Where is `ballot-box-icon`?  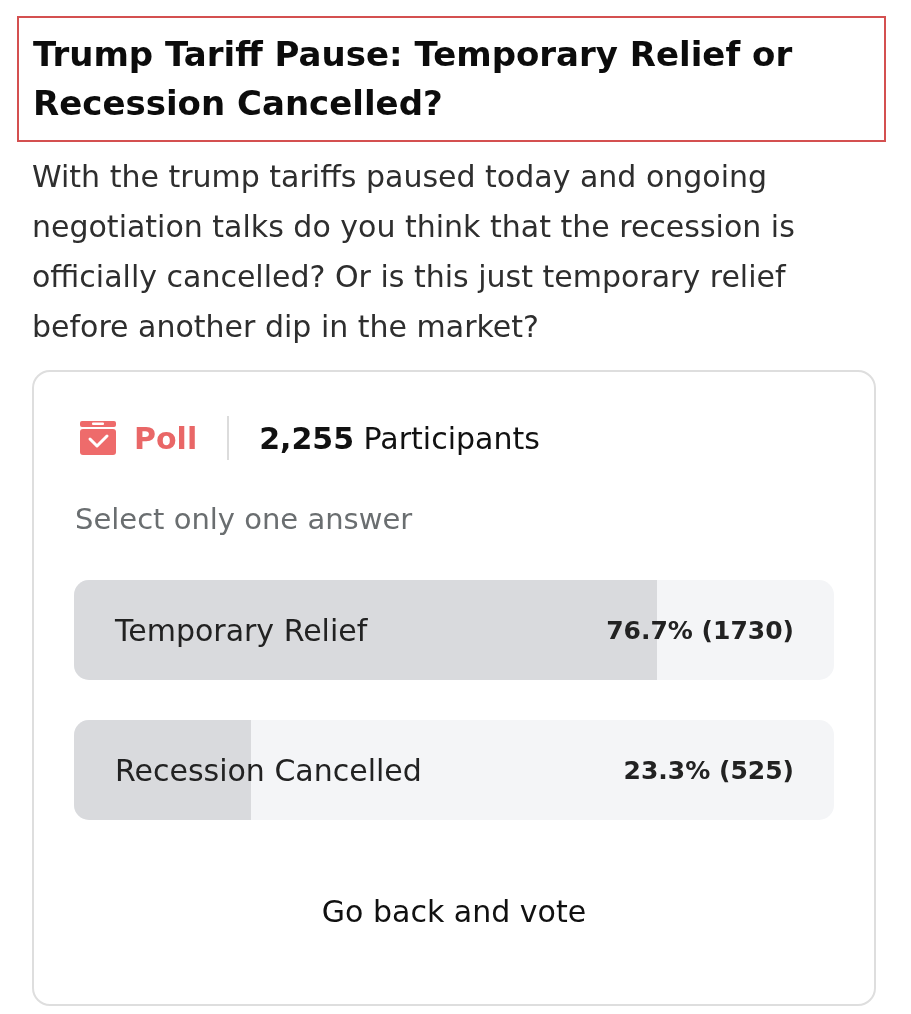
ballot-box-icon is located at coordinates (98, 438).